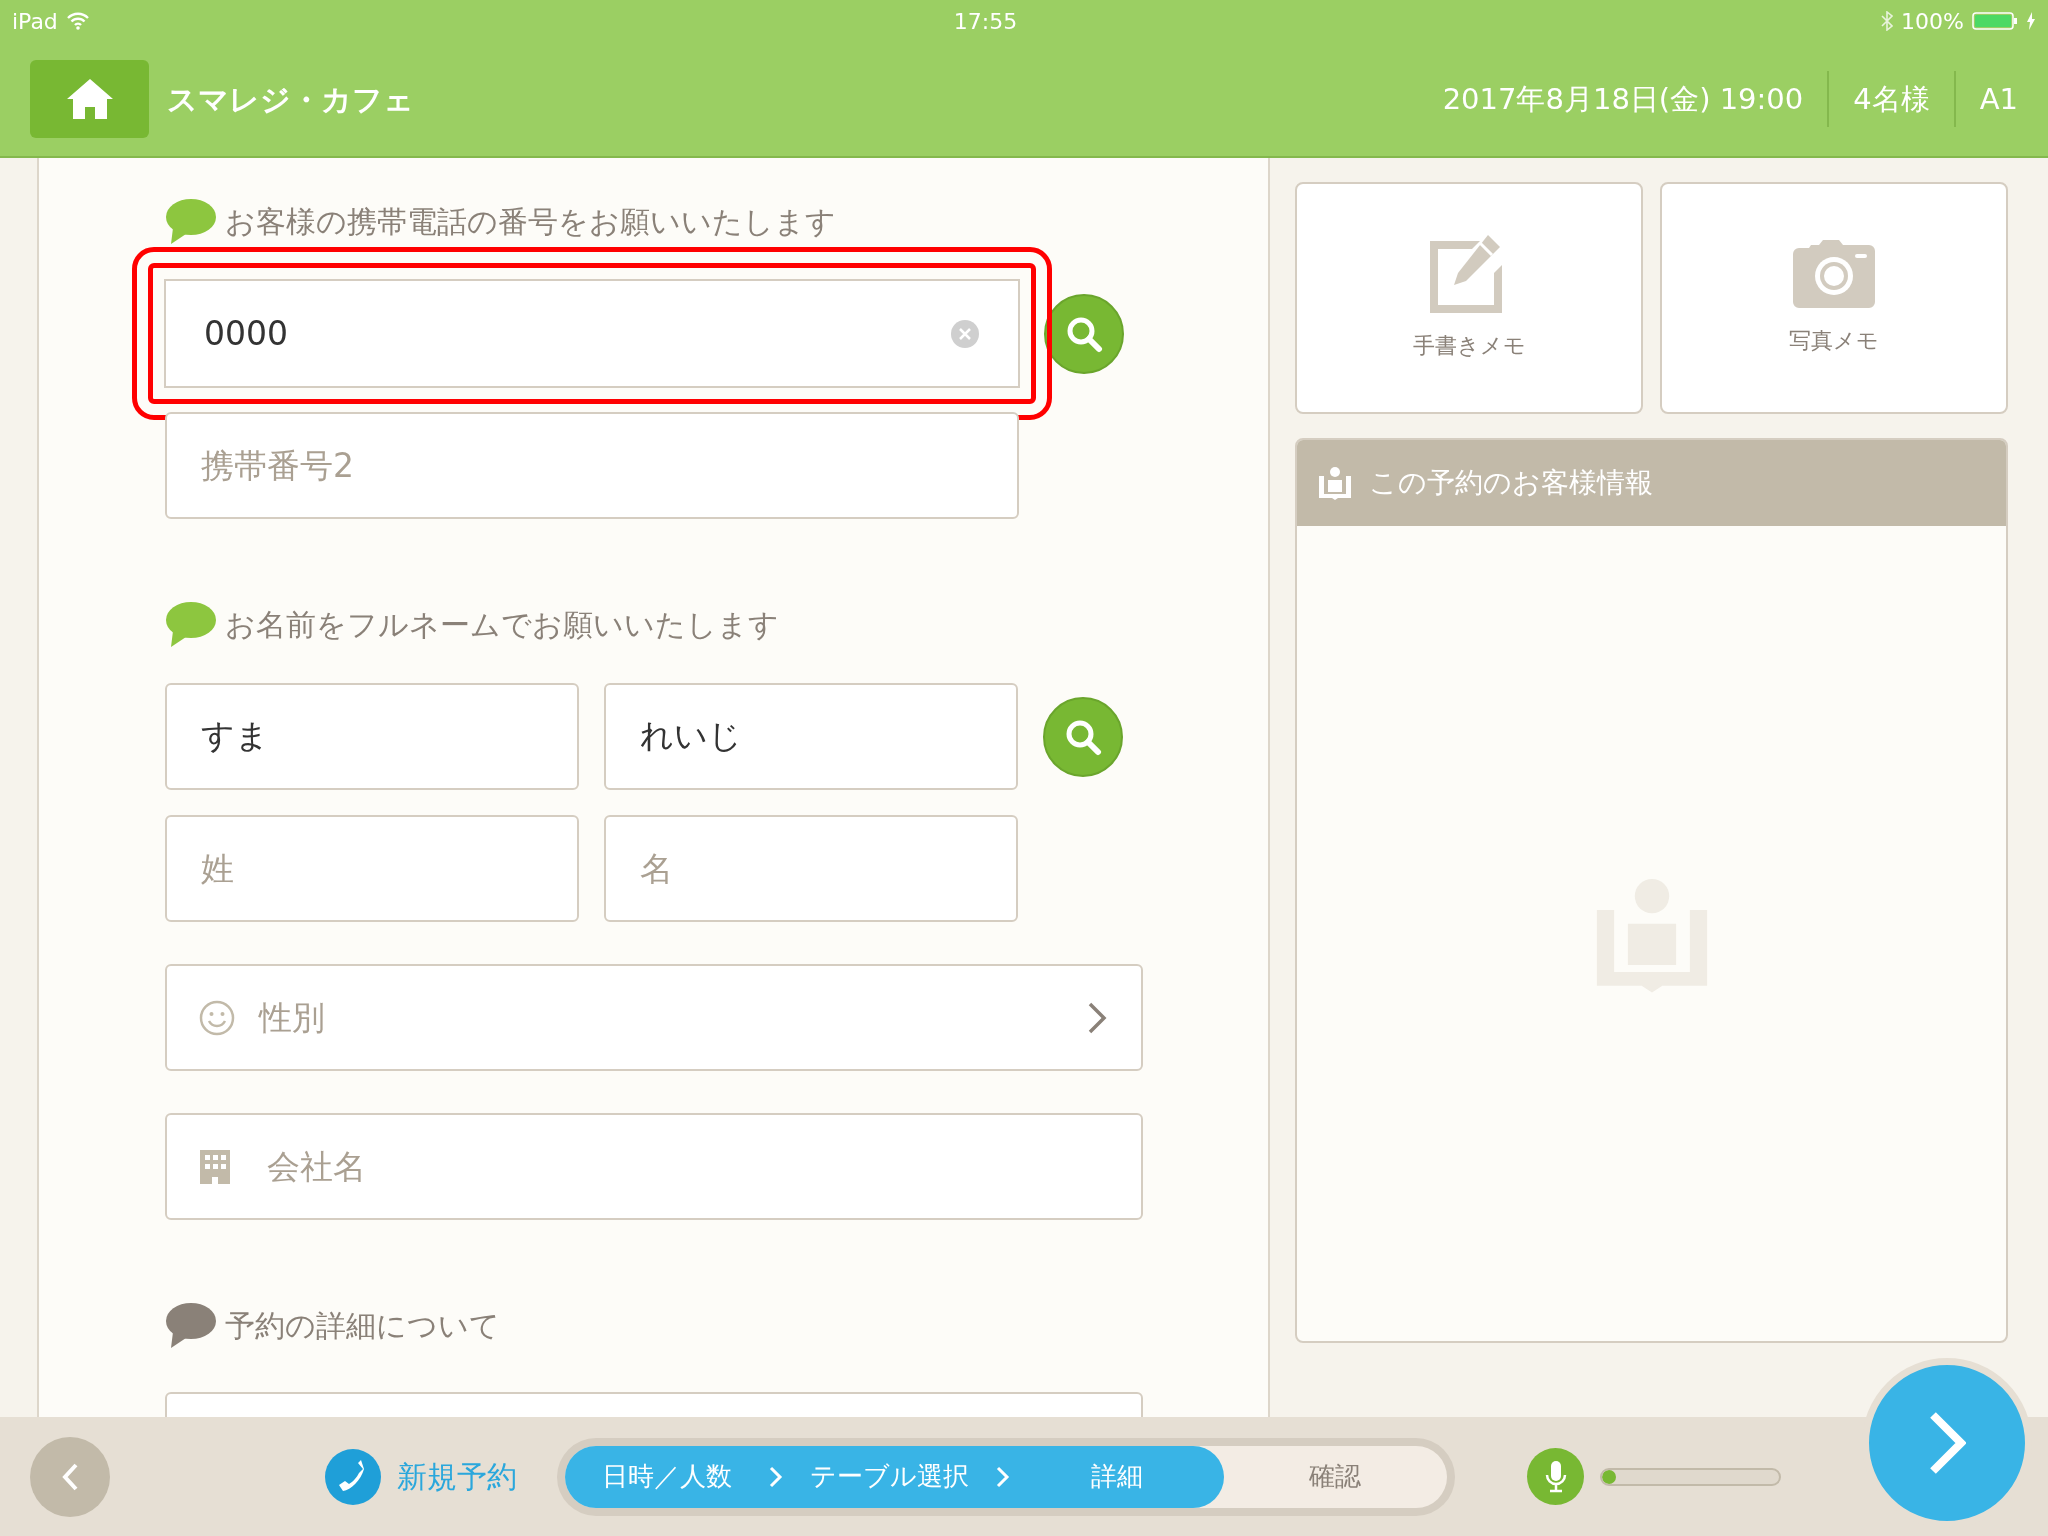 This screenshot has width=2048, height=1536. What do you see at coordinates (811, 736) in the screenshot?
I see `input-field: れいじ` at bounding box center [811, 736].